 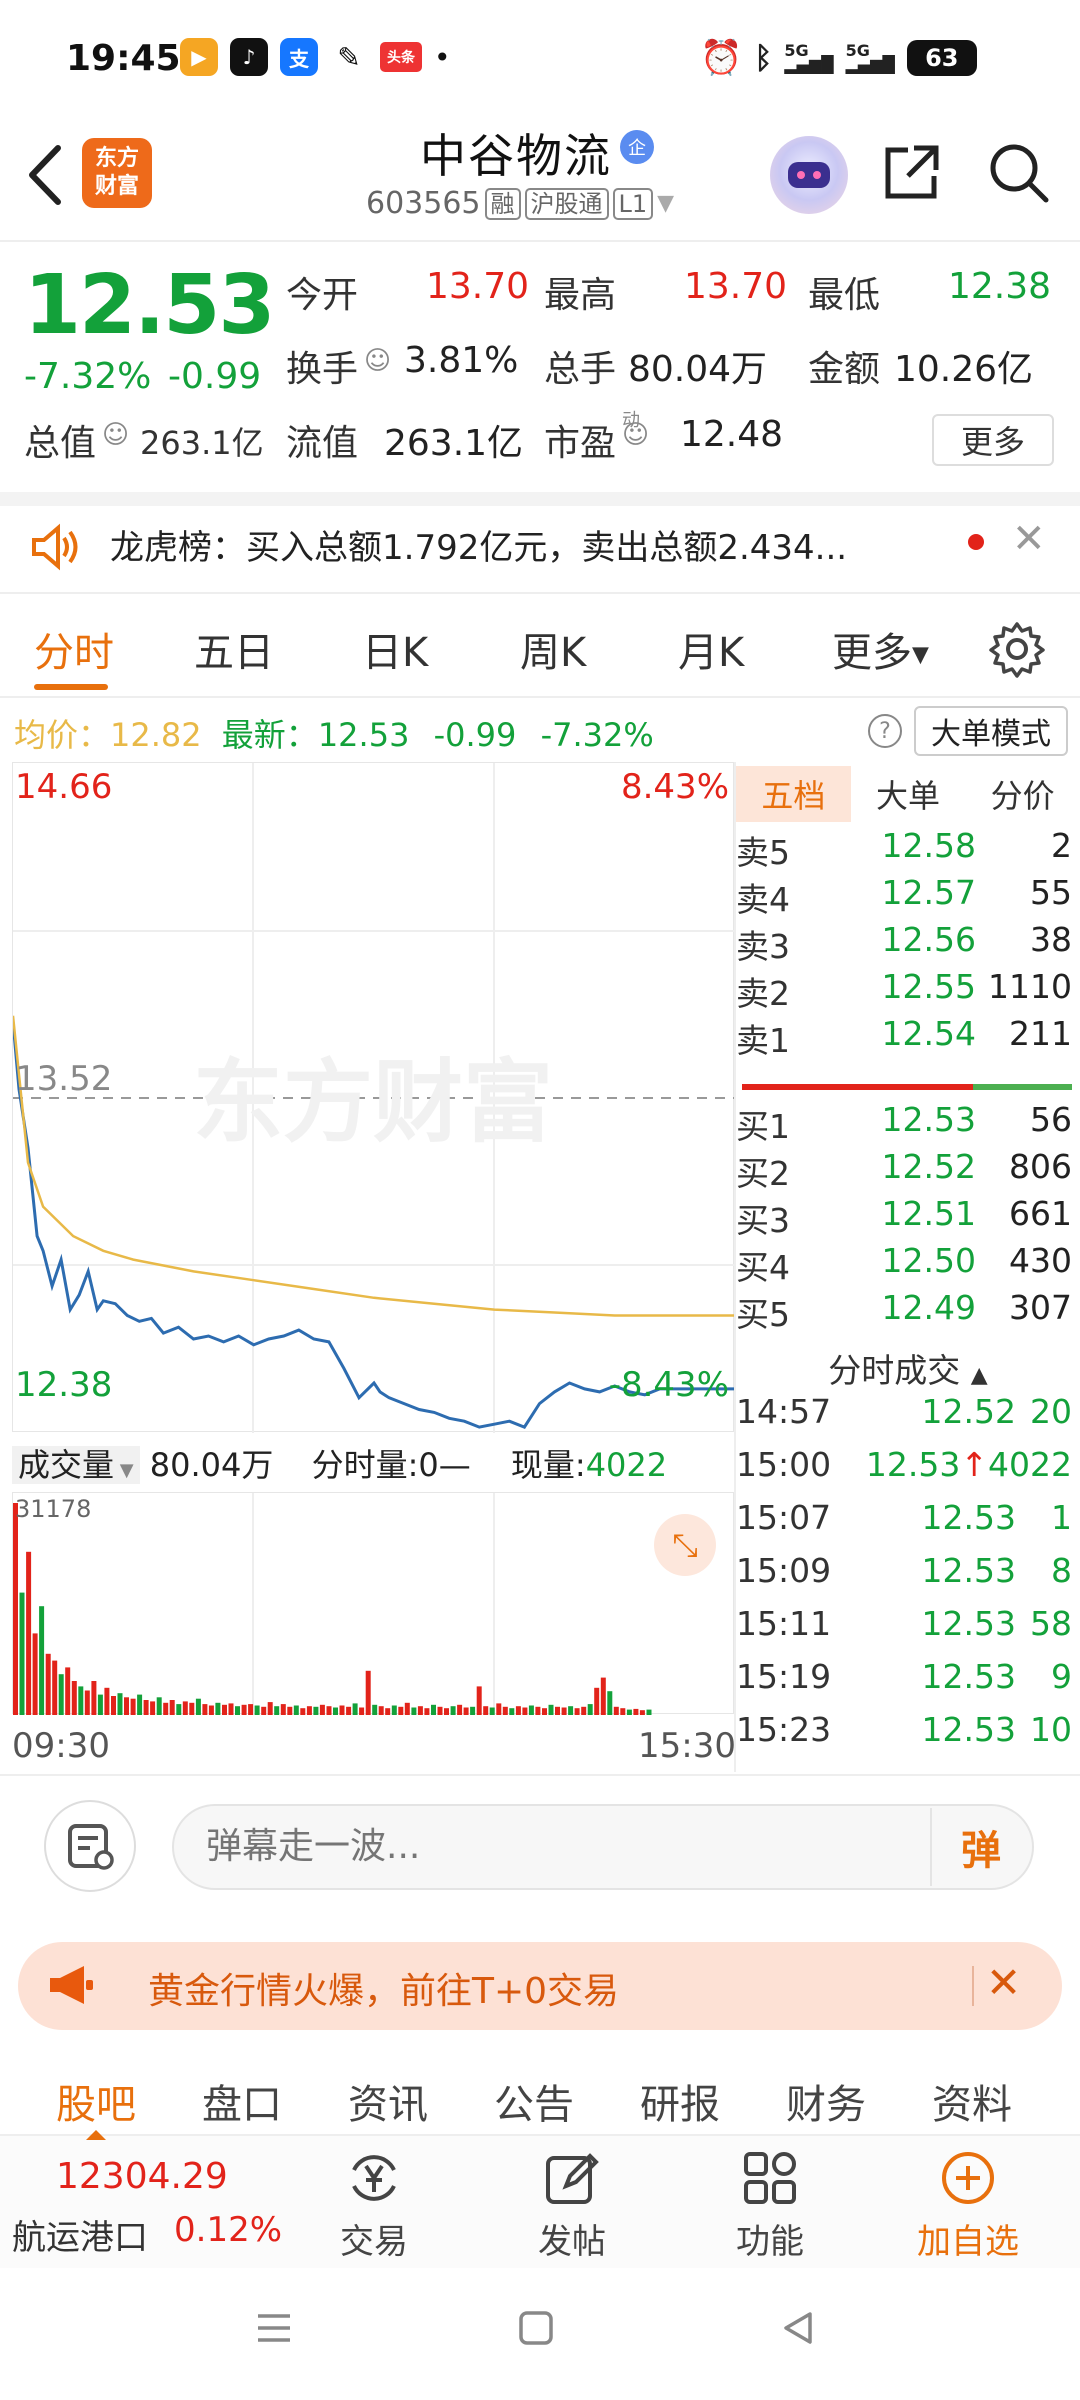 What do you see at coordinates (1022, 794) in the screenshot?
I see `tab-price-distribution: 分价` at bounding box center [1022, 794].